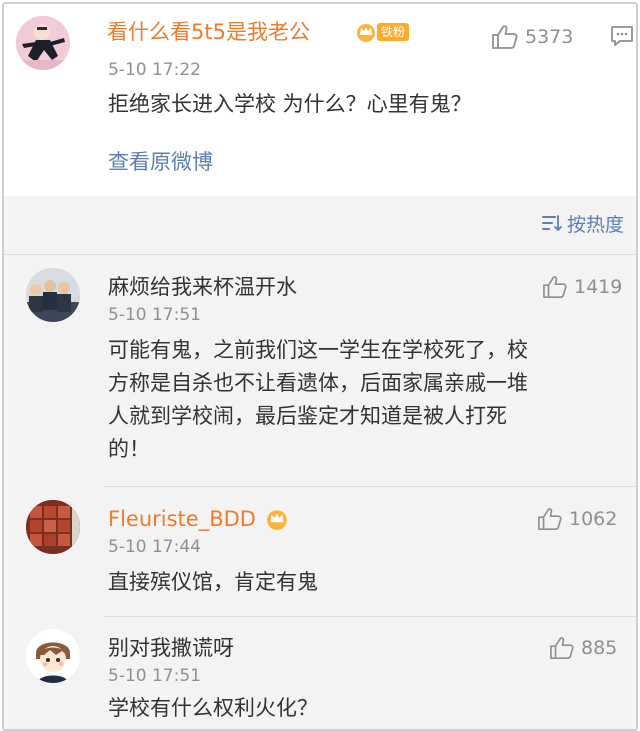 The width and height of the screenshot is (640, 731). Describe the element at coordinates (393, 32) in the screenshot. I see `fan-badge-label: 铁粉` at that location.